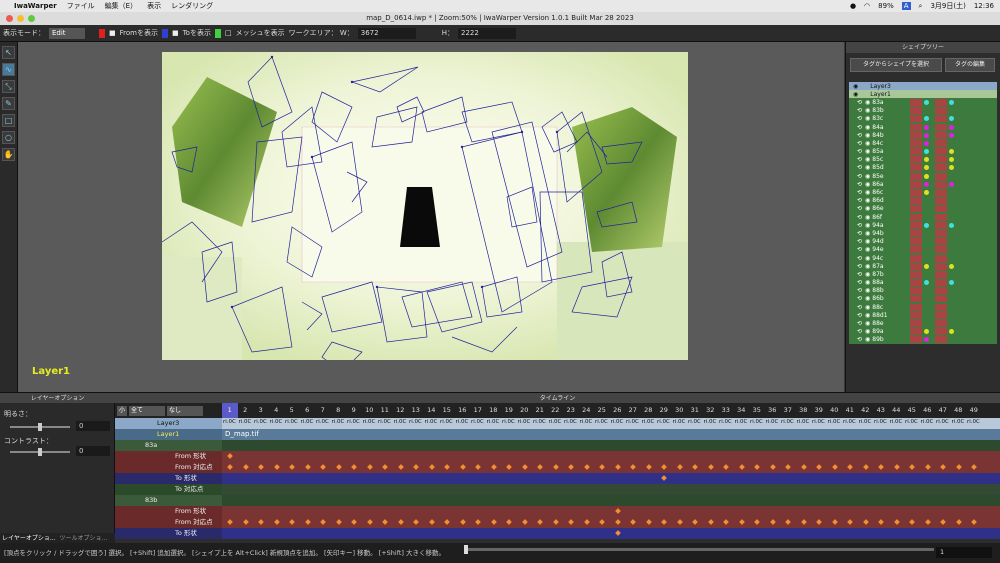  Describe the element at coordinates (228, 33) in the screenshot. I see `mesh-visible-checkbox: □` at that location.